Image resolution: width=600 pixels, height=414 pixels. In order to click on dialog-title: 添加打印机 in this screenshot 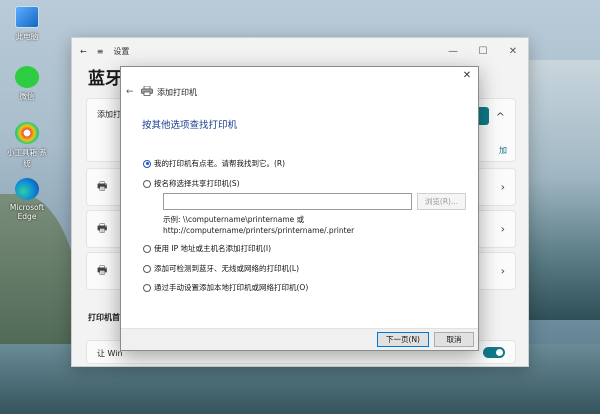, I will do `click(177, 92)`.